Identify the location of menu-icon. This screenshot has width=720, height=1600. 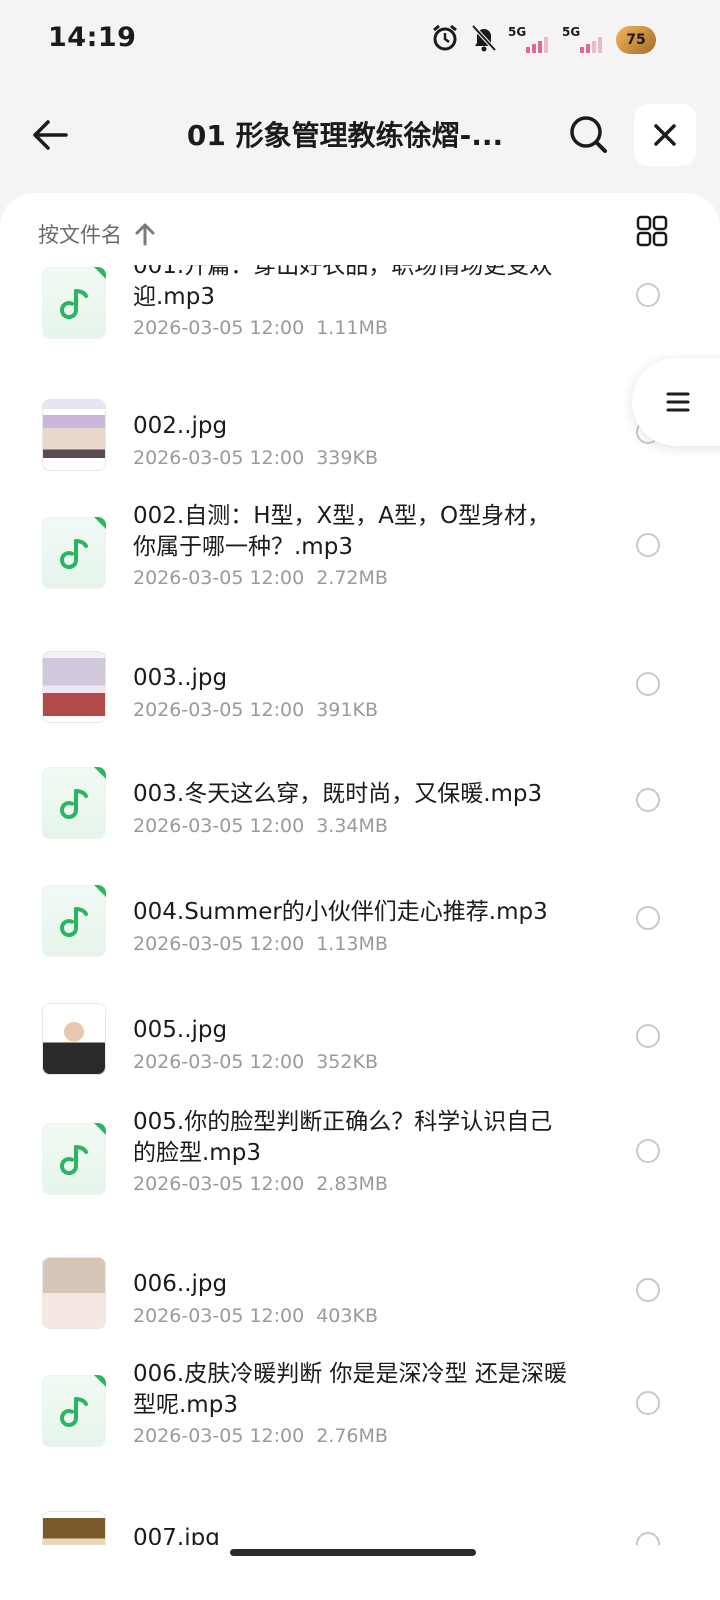
(678, 402).